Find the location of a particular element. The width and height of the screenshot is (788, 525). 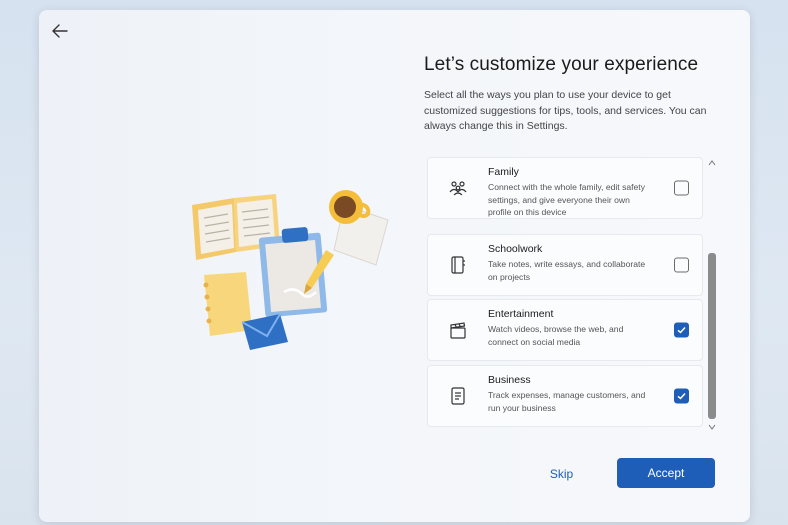

business-checkbox is located at coordinates (681, 396).